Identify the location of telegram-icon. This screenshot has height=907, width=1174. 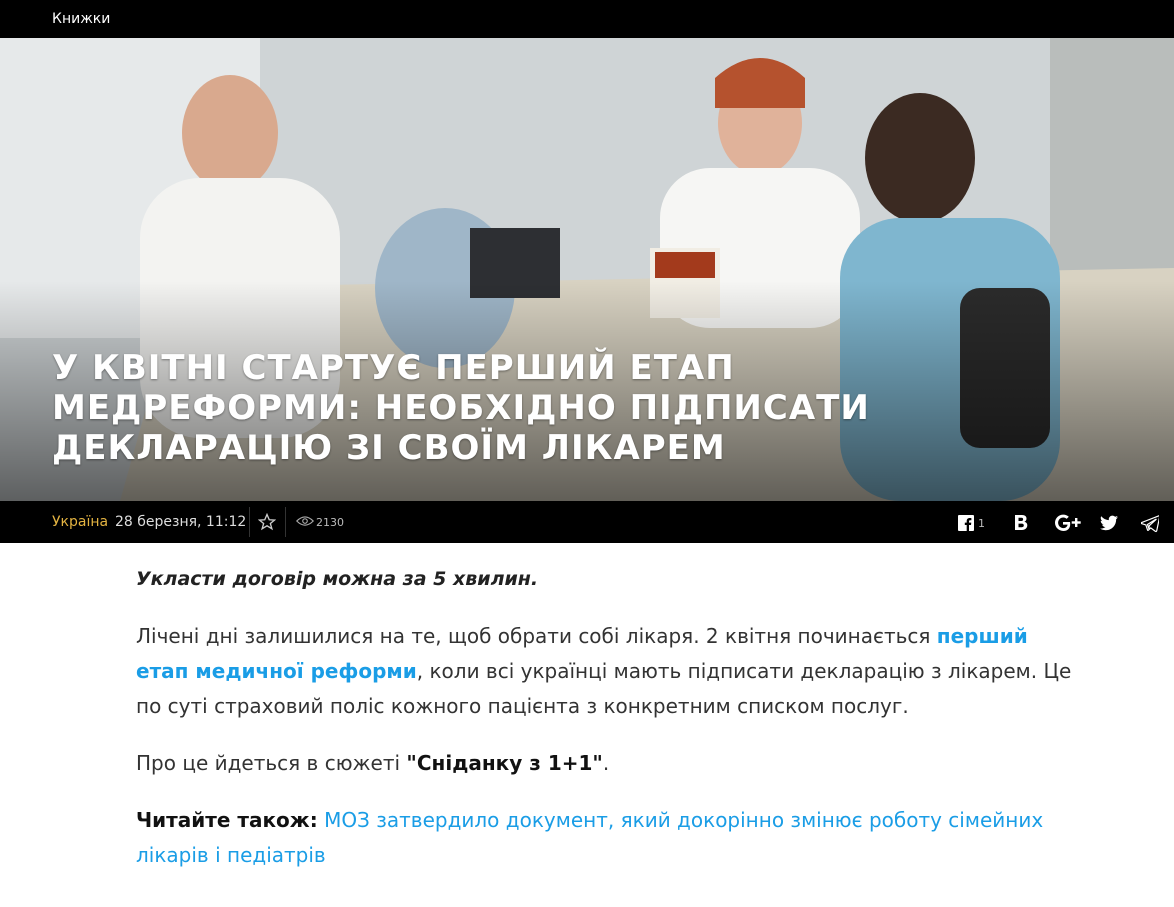
(1150, 523).